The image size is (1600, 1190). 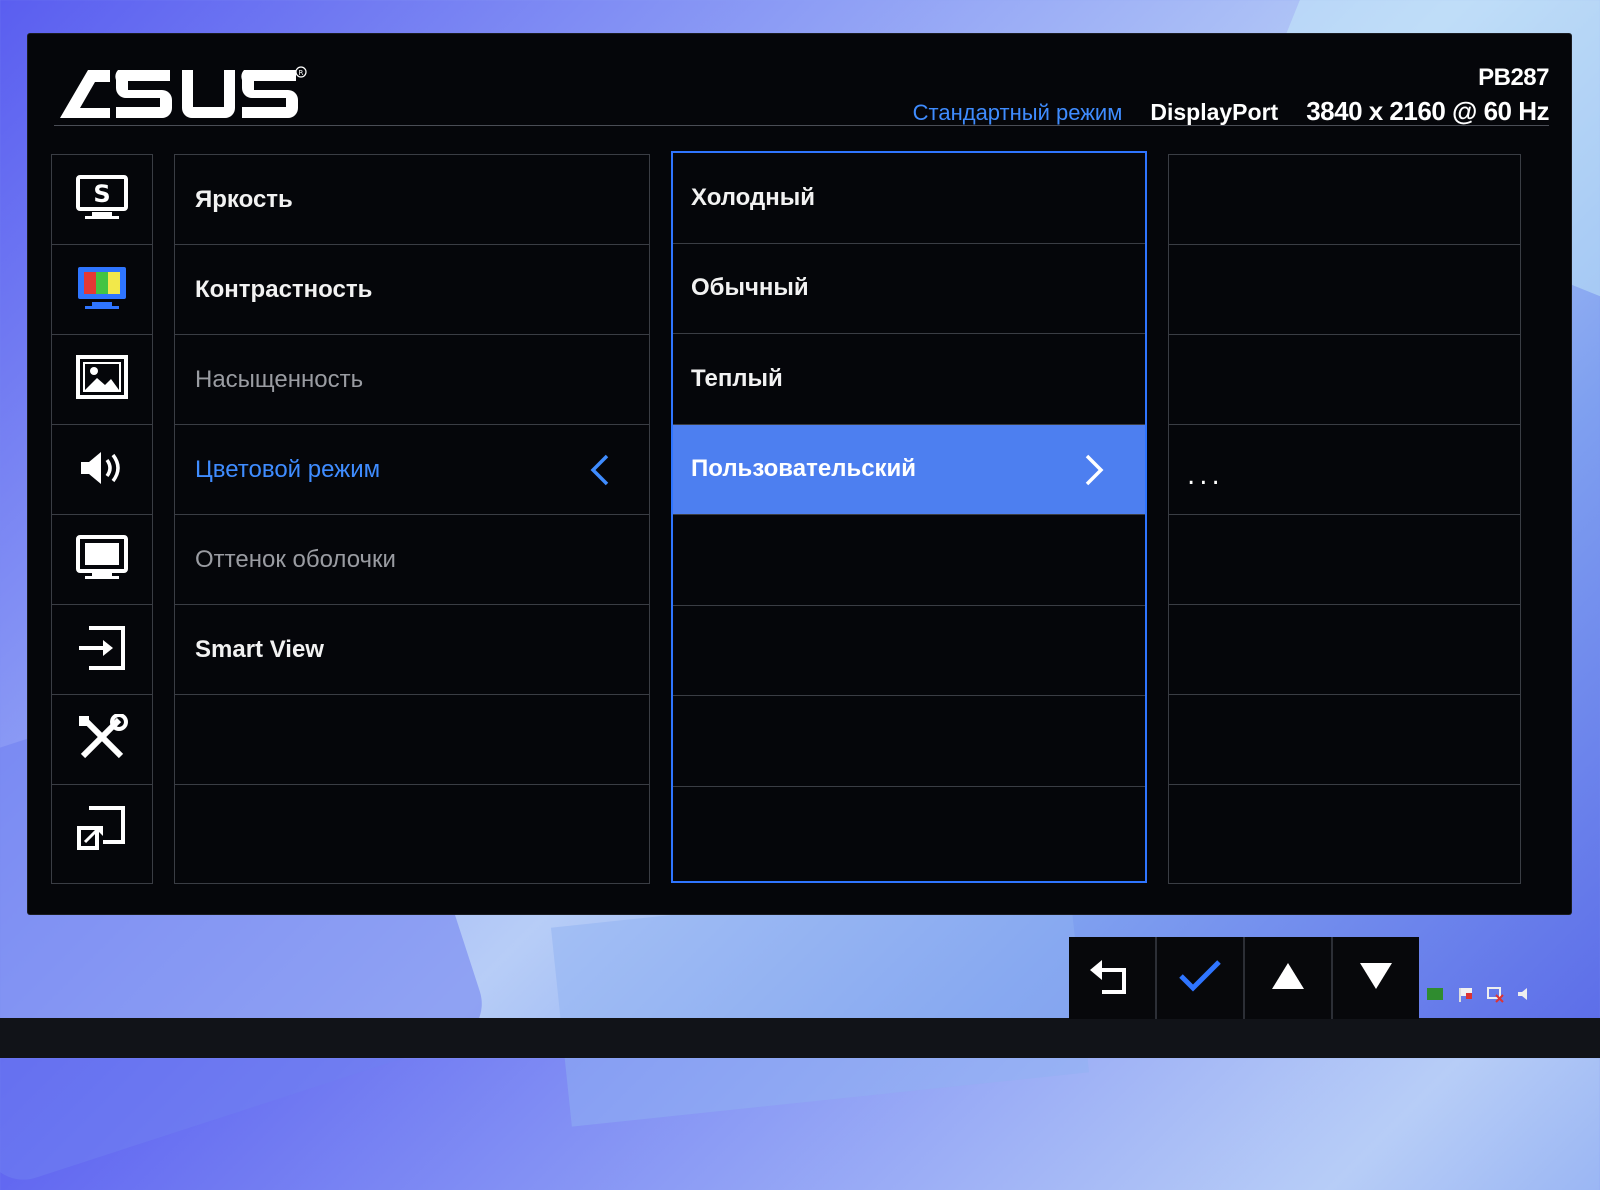 I want to click on check-icon, so click(x=1200, y=978).